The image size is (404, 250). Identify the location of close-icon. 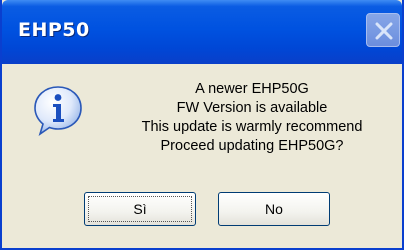
(384, 31).